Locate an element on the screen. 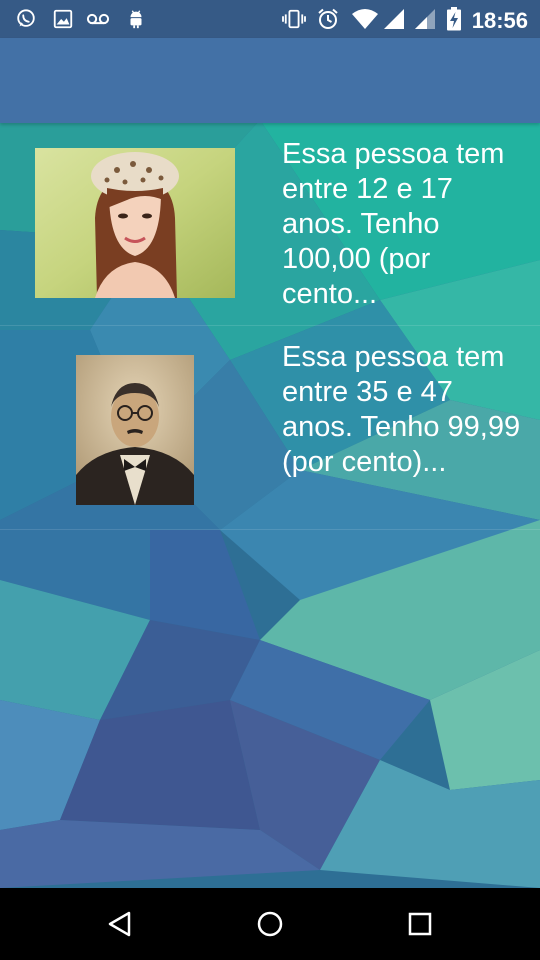 The image size is (540, 960). vibrate-icon is located at coordinates (294, 19).